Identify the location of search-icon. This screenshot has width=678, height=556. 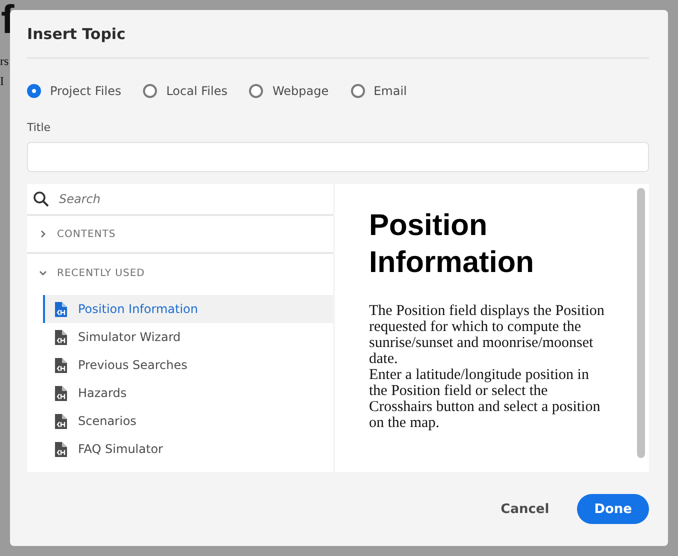
(41, 199).